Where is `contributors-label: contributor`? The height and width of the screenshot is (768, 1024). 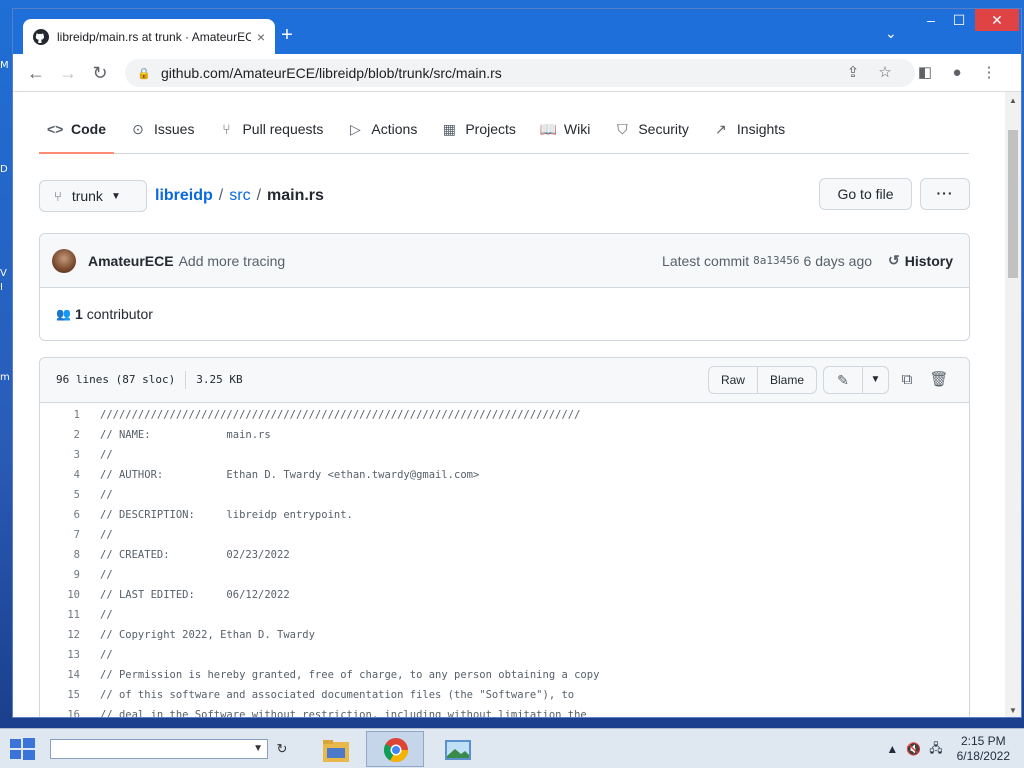
contributors-label: contributor is located at coordinates (119, 314).